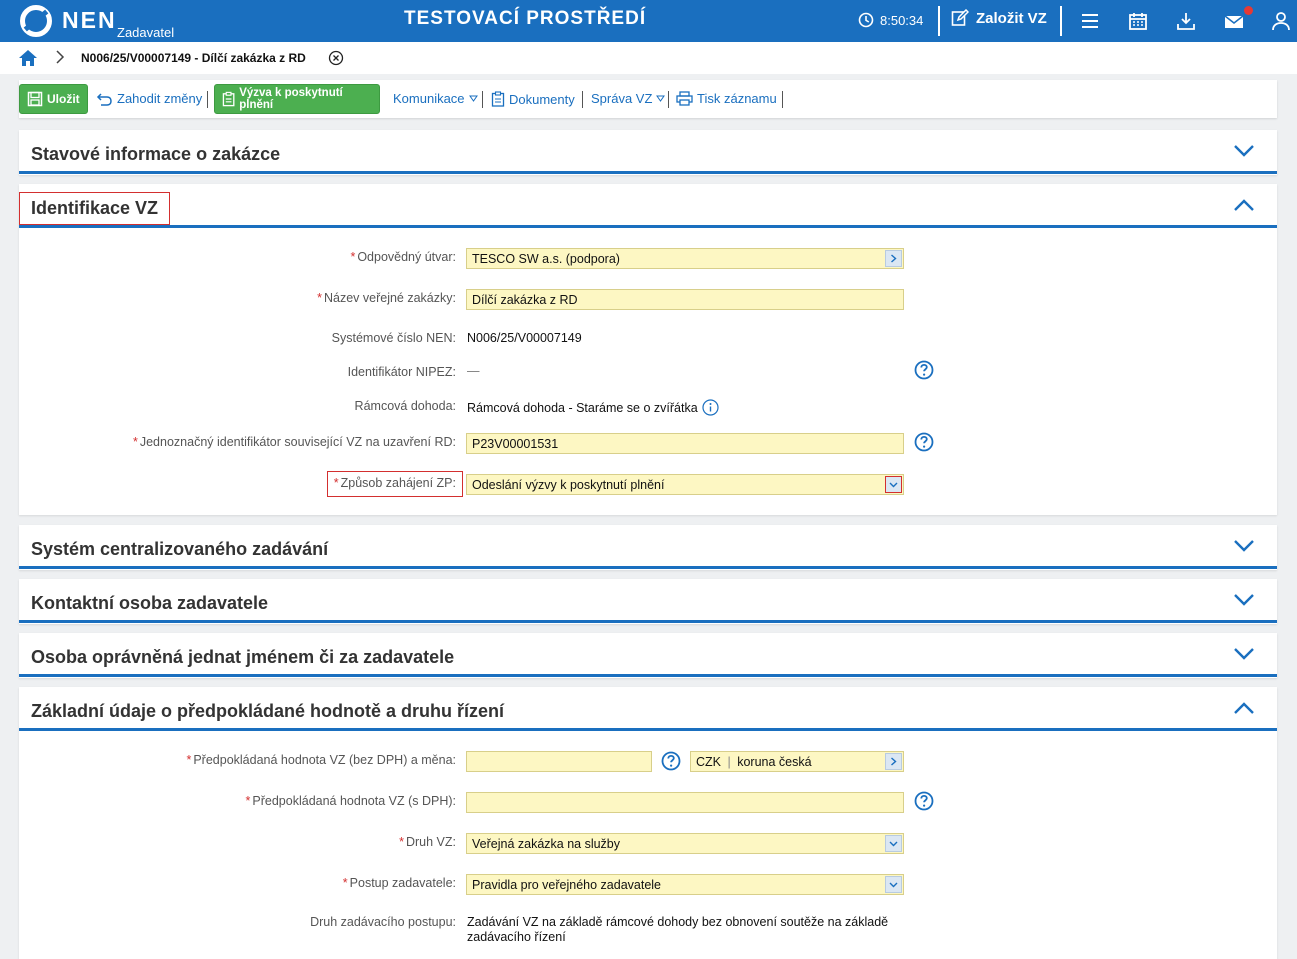  I want to click on system-number-value: N006/25/V00007149, so click(524, 338).